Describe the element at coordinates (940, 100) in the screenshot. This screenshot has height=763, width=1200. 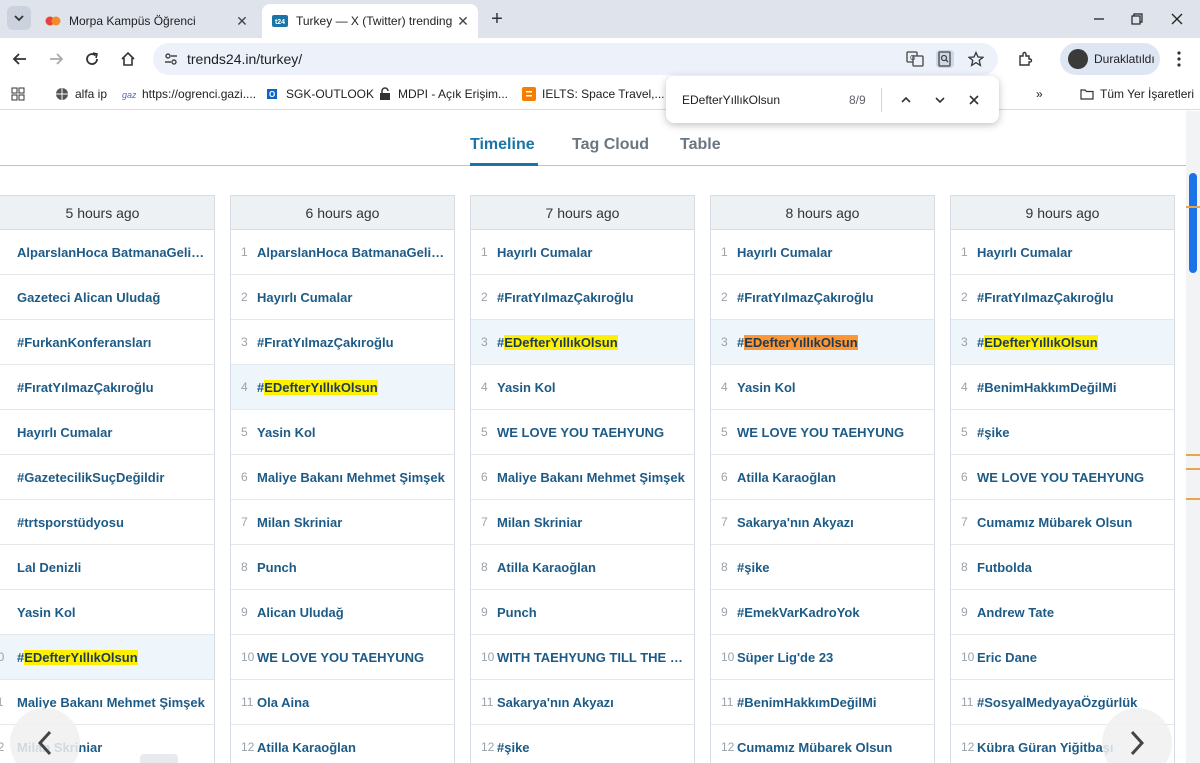
I see `find-next-icon` at that location.